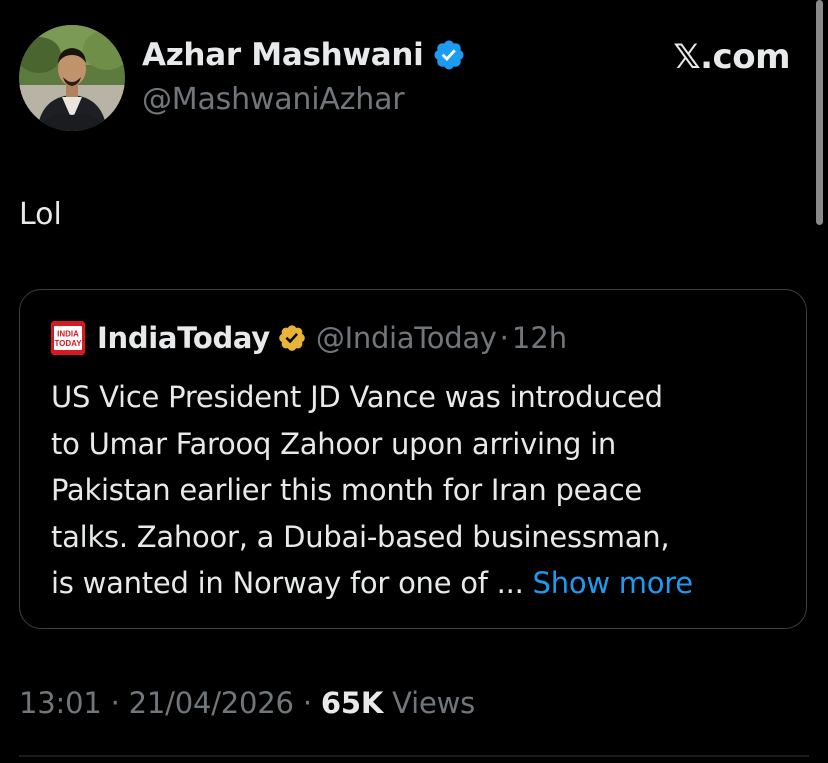 This screenshot has width=828, height=763. What do you see at coordinates (211, 703) in the screenshot?
I see `tweet-date: 21/04/2026` at bounding box center [211, 703].